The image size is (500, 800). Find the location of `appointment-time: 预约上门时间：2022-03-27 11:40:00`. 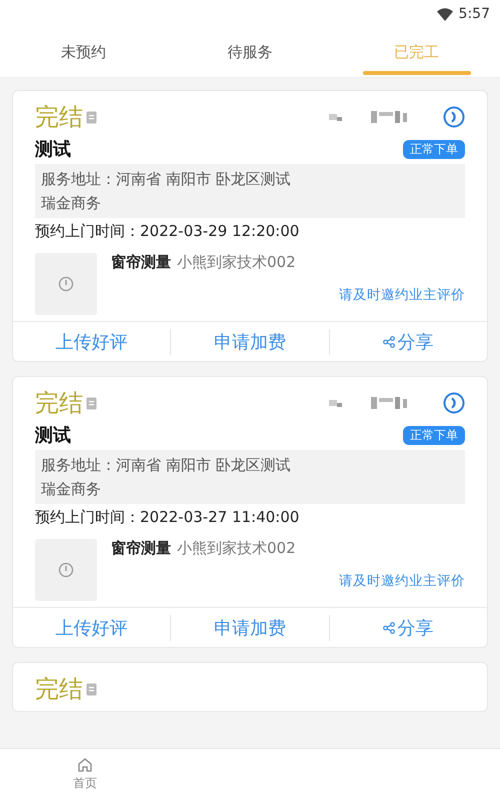

appointment-time: 预约上门时间：2022-03-27 11:40:00 is located at coordinates (167, 517).